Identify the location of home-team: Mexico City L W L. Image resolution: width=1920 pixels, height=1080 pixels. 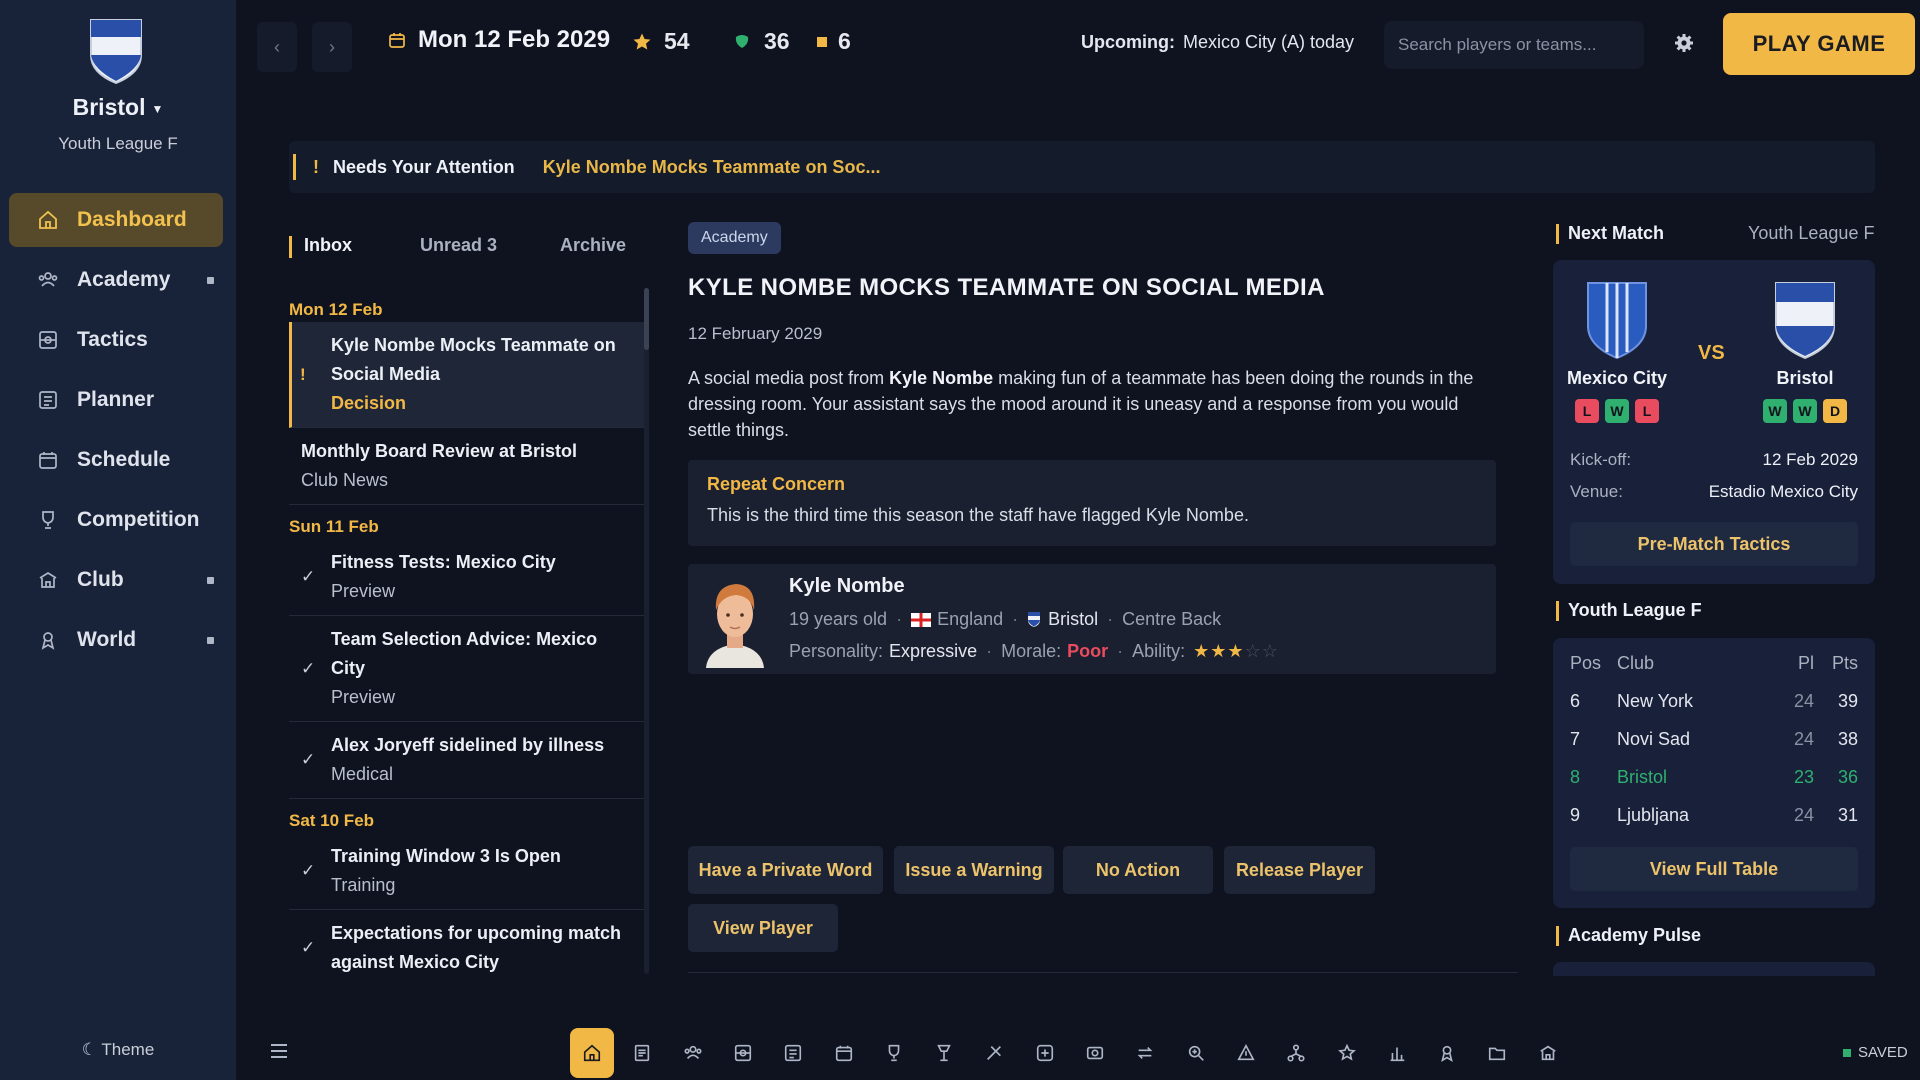
(1617, 351).